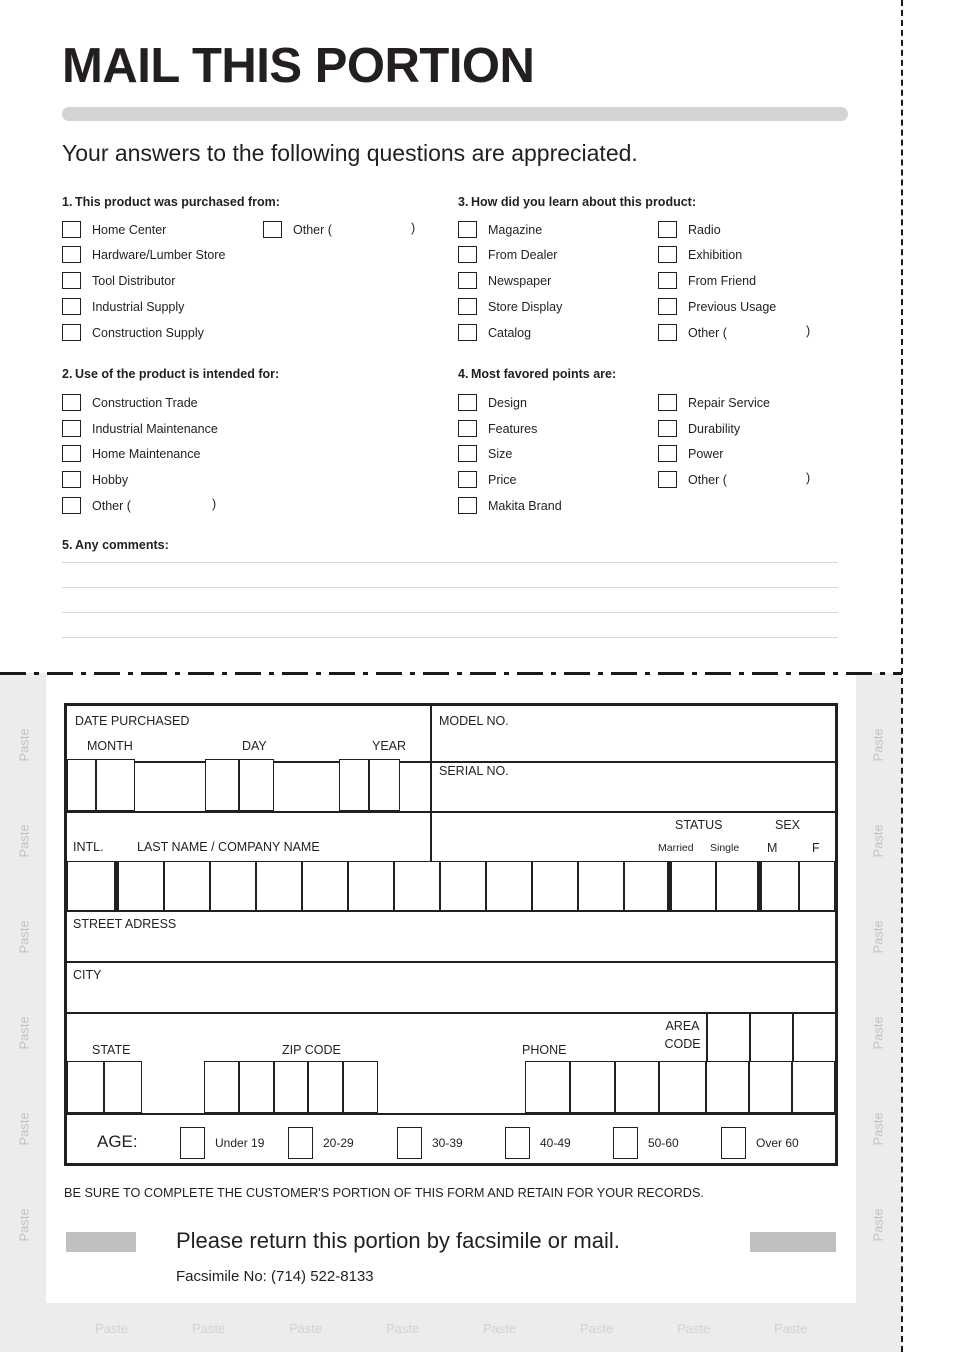  What do you see at coordinates (133, 332) in the screenshot?
I see `checkbox-row-construction-supply: Construction Supply` at bounding box center [133, 332].